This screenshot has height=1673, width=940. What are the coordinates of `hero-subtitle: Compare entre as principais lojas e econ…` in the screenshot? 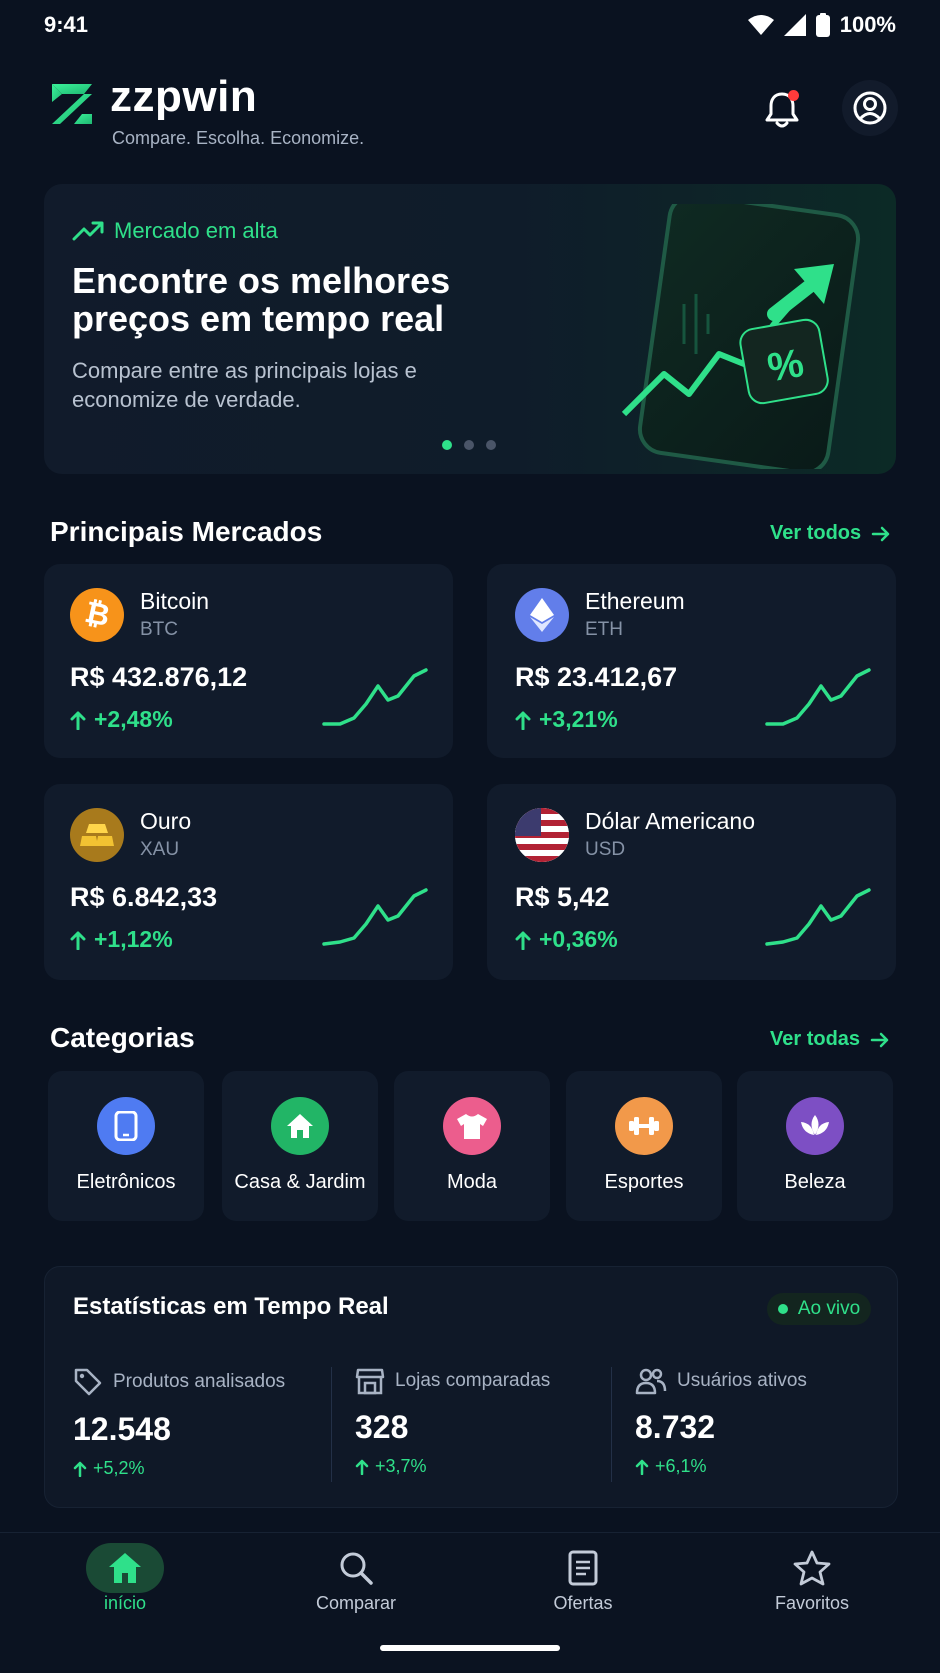 It's located at (244, 385).